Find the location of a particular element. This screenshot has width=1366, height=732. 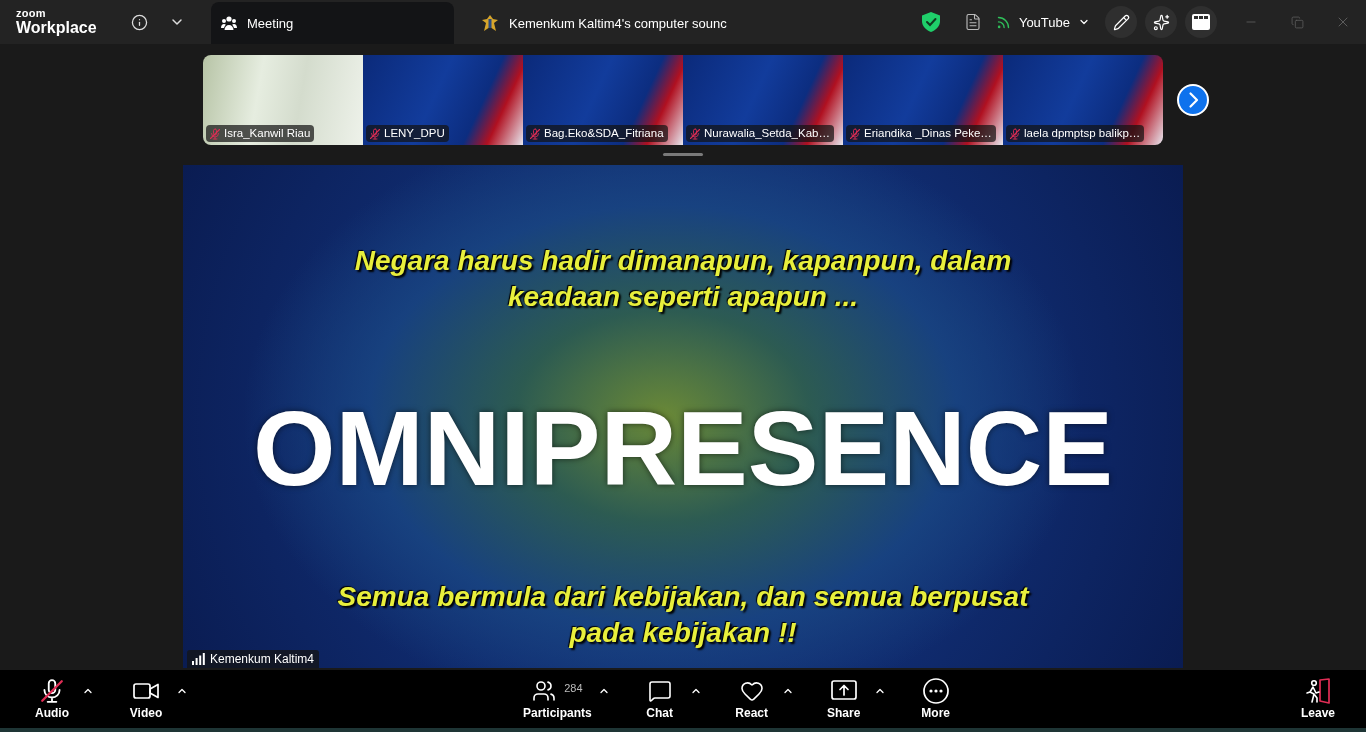

shield-check-icon is located at coordinates (930, 22).